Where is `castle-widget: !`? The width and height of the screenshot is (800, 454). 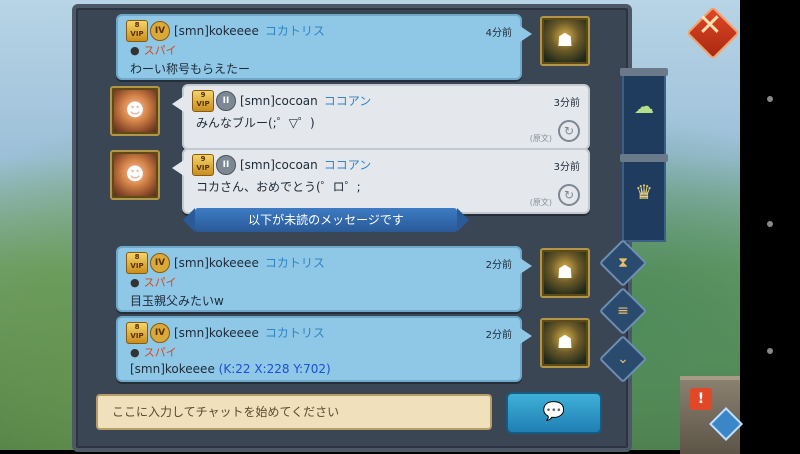
castle-widget: ! is located at coordinates (711, 415).